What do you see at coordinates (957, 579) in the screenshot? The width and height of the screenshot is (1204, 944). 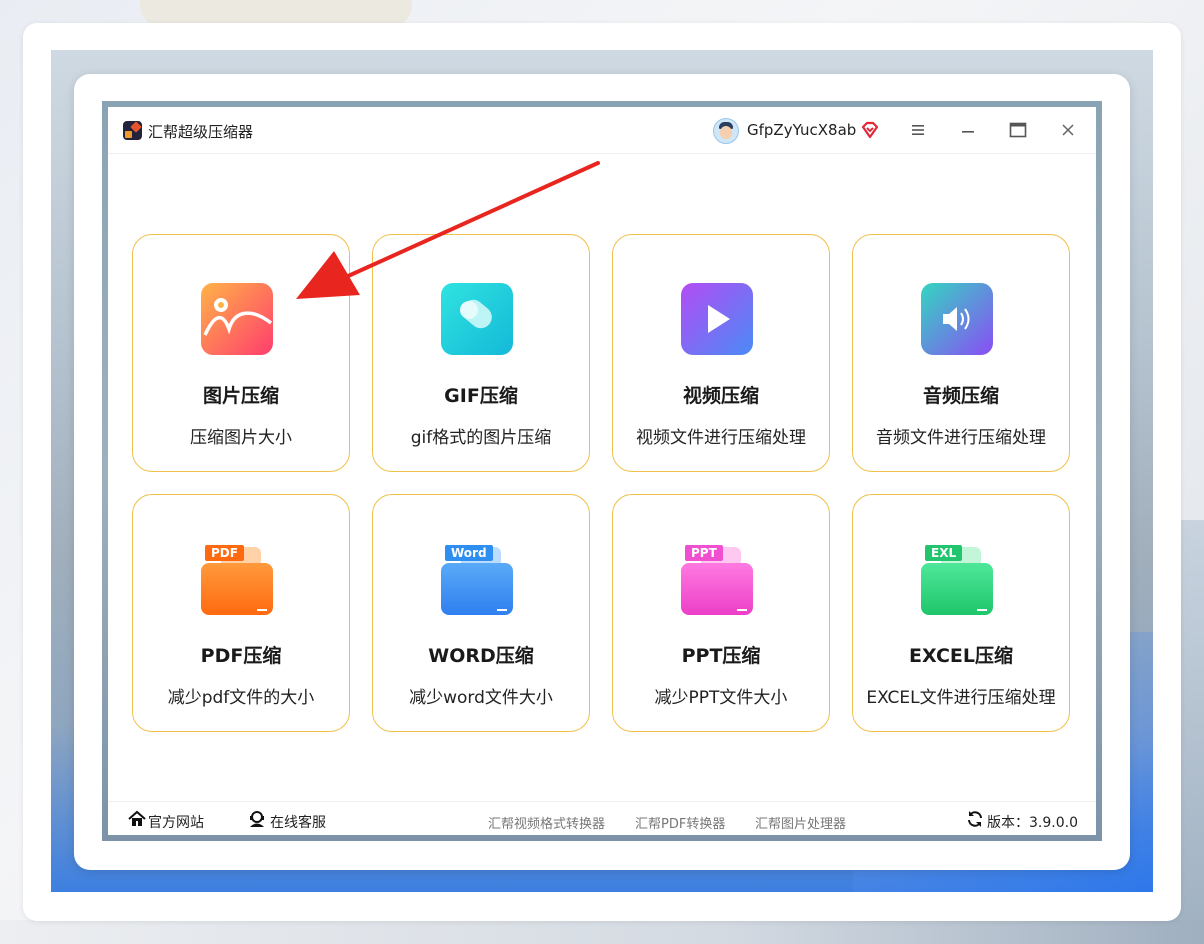 I see `excel-folder-icon: EXL` at bounding box center [957, 579].